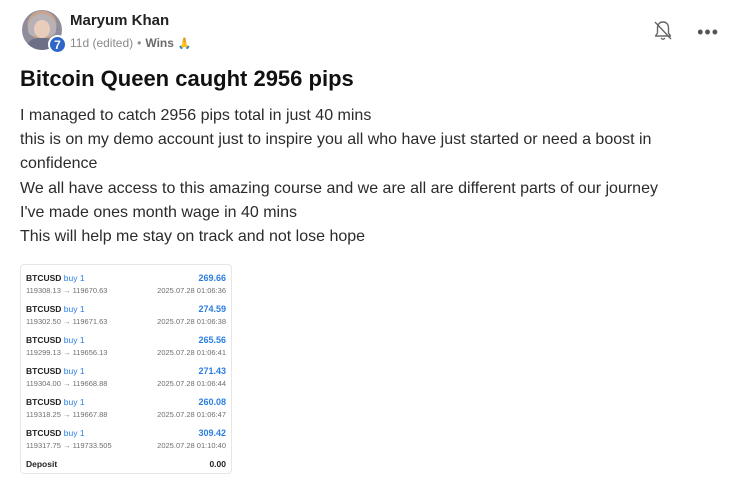 Image resolution: width=751 pixels, height=485 pixels. I want to click on post-meta: 11d (edited) • Wins 🙏, so click(131, 43).